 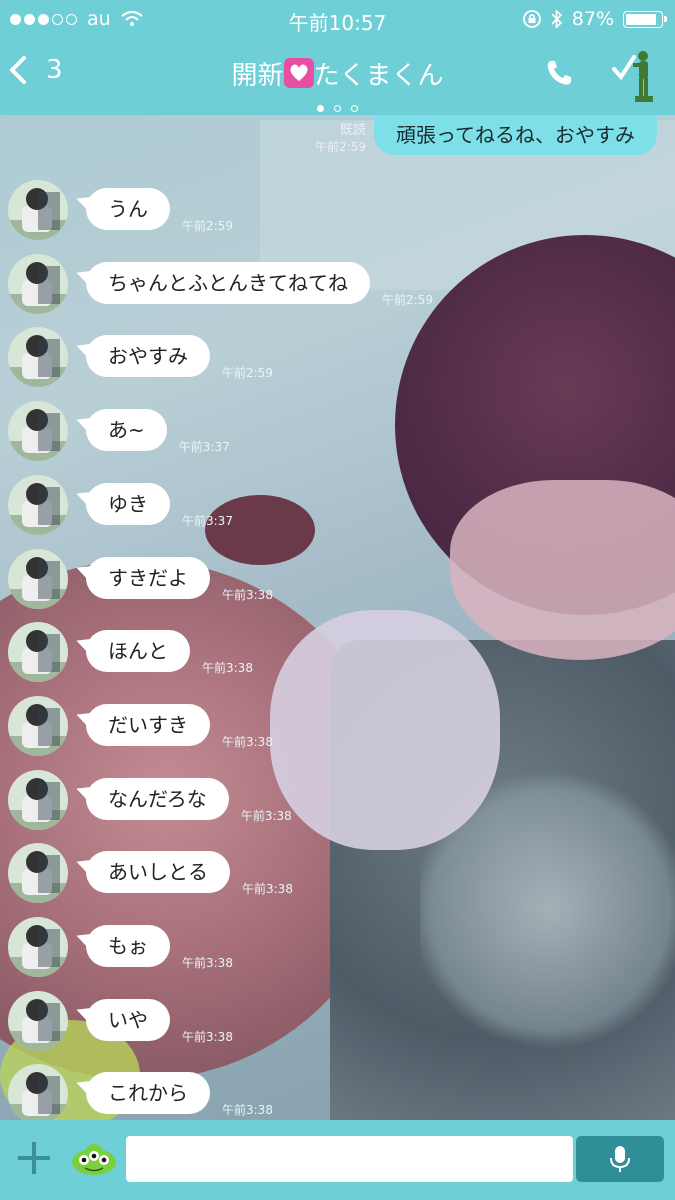 What do you see at coordinates (531, 19) in the screenshot?
I see `rotation-lock-icon` at bounding box center [531, 19].